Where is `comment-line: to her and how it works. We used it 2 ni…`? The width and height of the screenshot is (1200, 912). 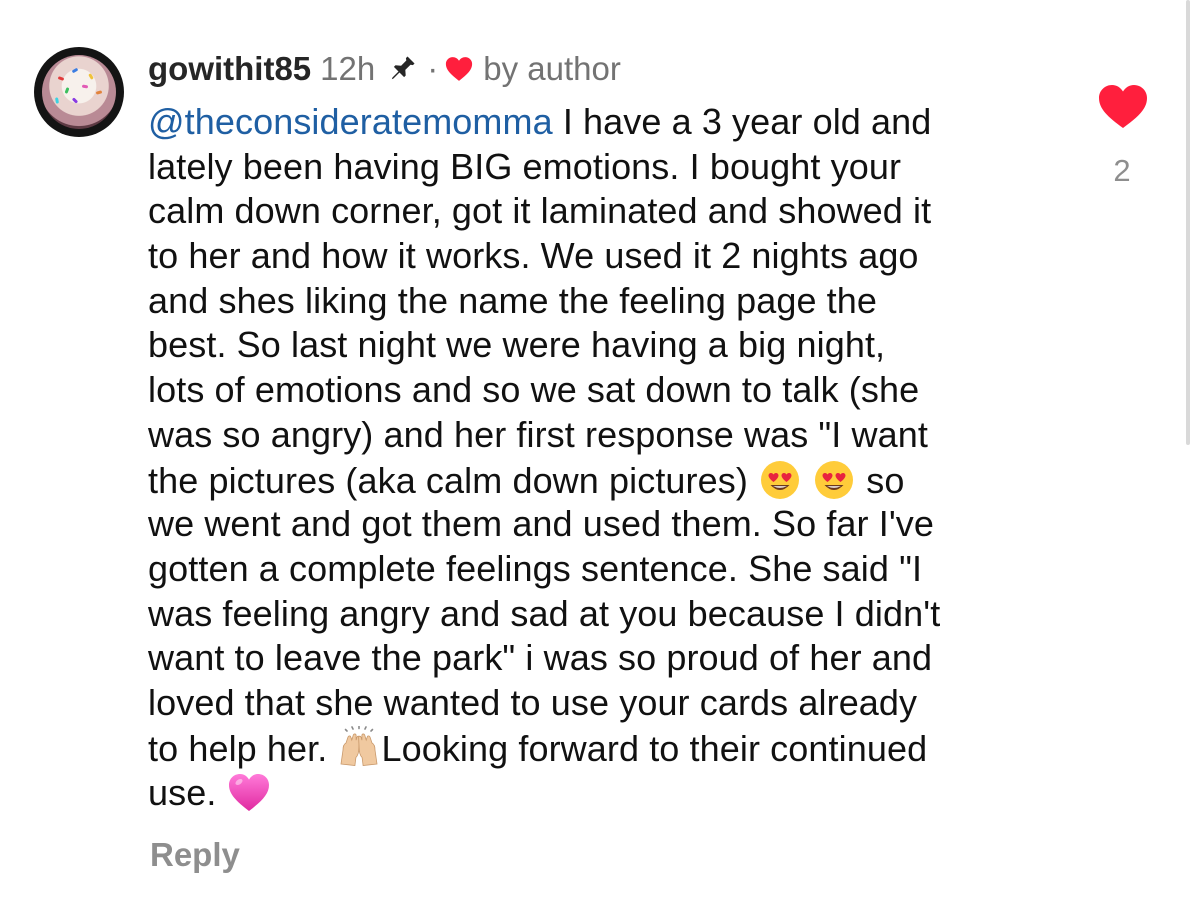 comment-line: to her and how it works. We used it 2 ni… is located at coordinates (533, 256).